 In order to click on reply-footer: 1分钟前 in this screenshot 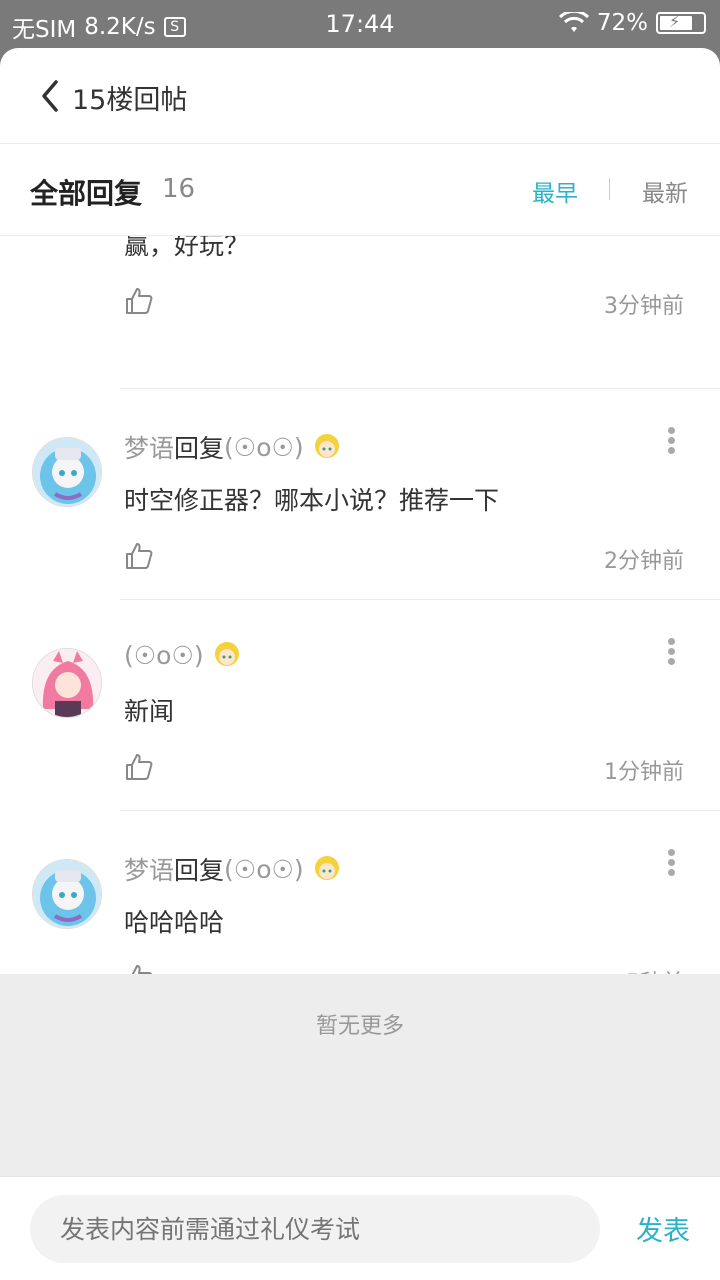, I will do `click(404, 772)`.